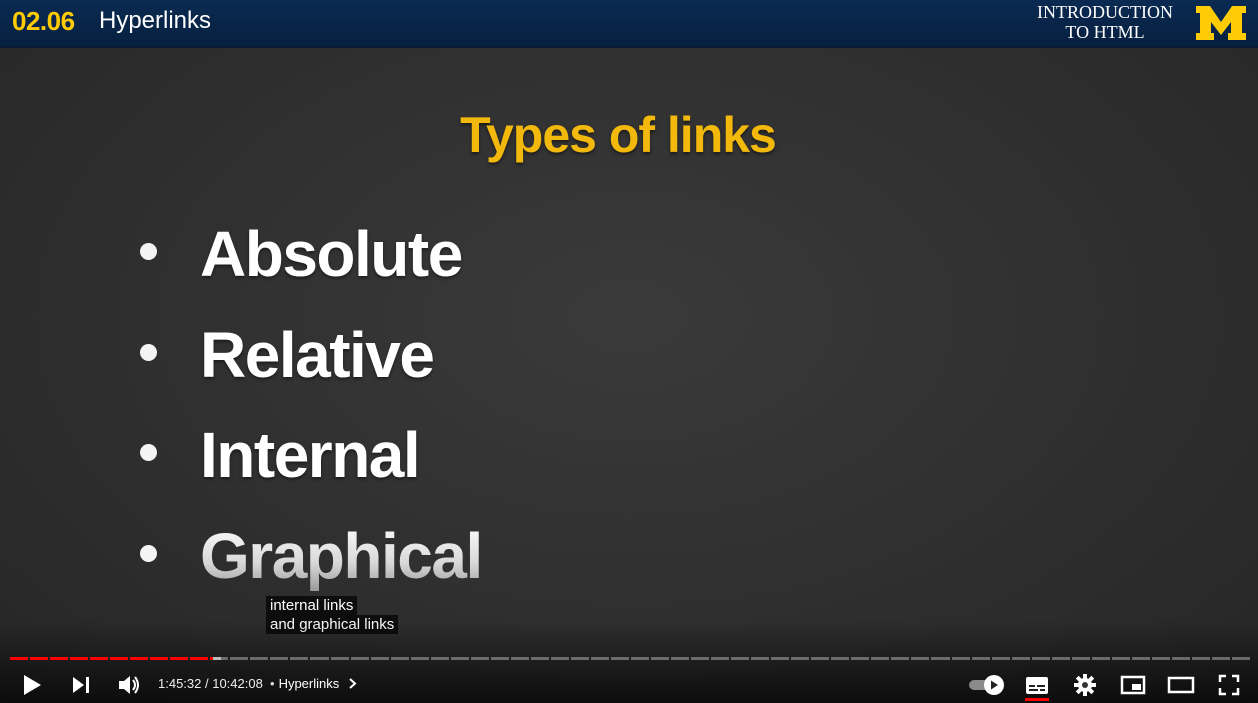 This screenshot has height=703, width=1258. What do you see at coordinates (210, 683) in the screenshot?
I see `time-display: 1:45:32 / 10:42:08` at bounding box center [210, 683].